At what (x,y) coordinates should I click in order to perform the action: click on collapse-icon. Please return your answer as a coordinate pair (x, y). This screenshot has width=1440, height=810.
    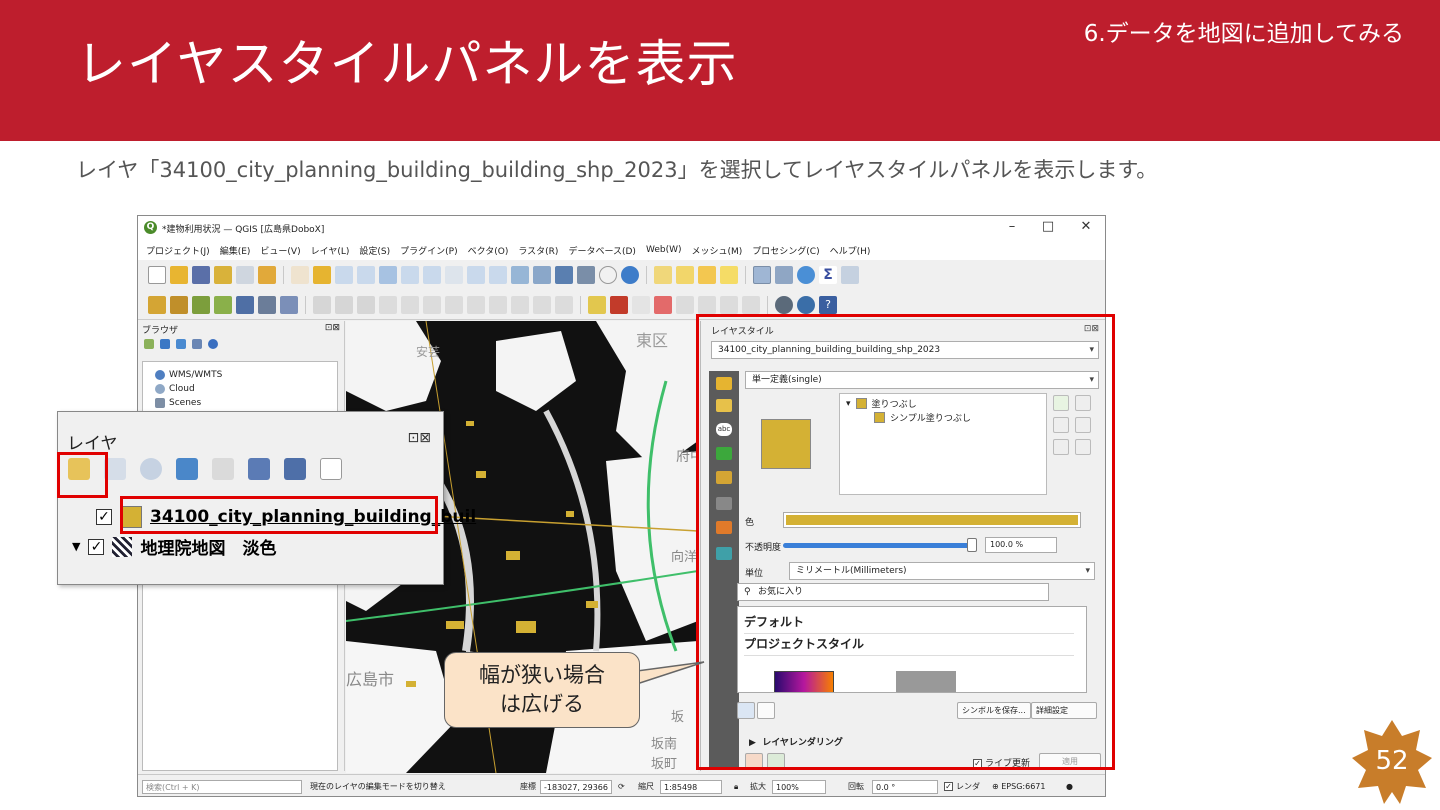
    Looking at the image, I should click on (197, 344).